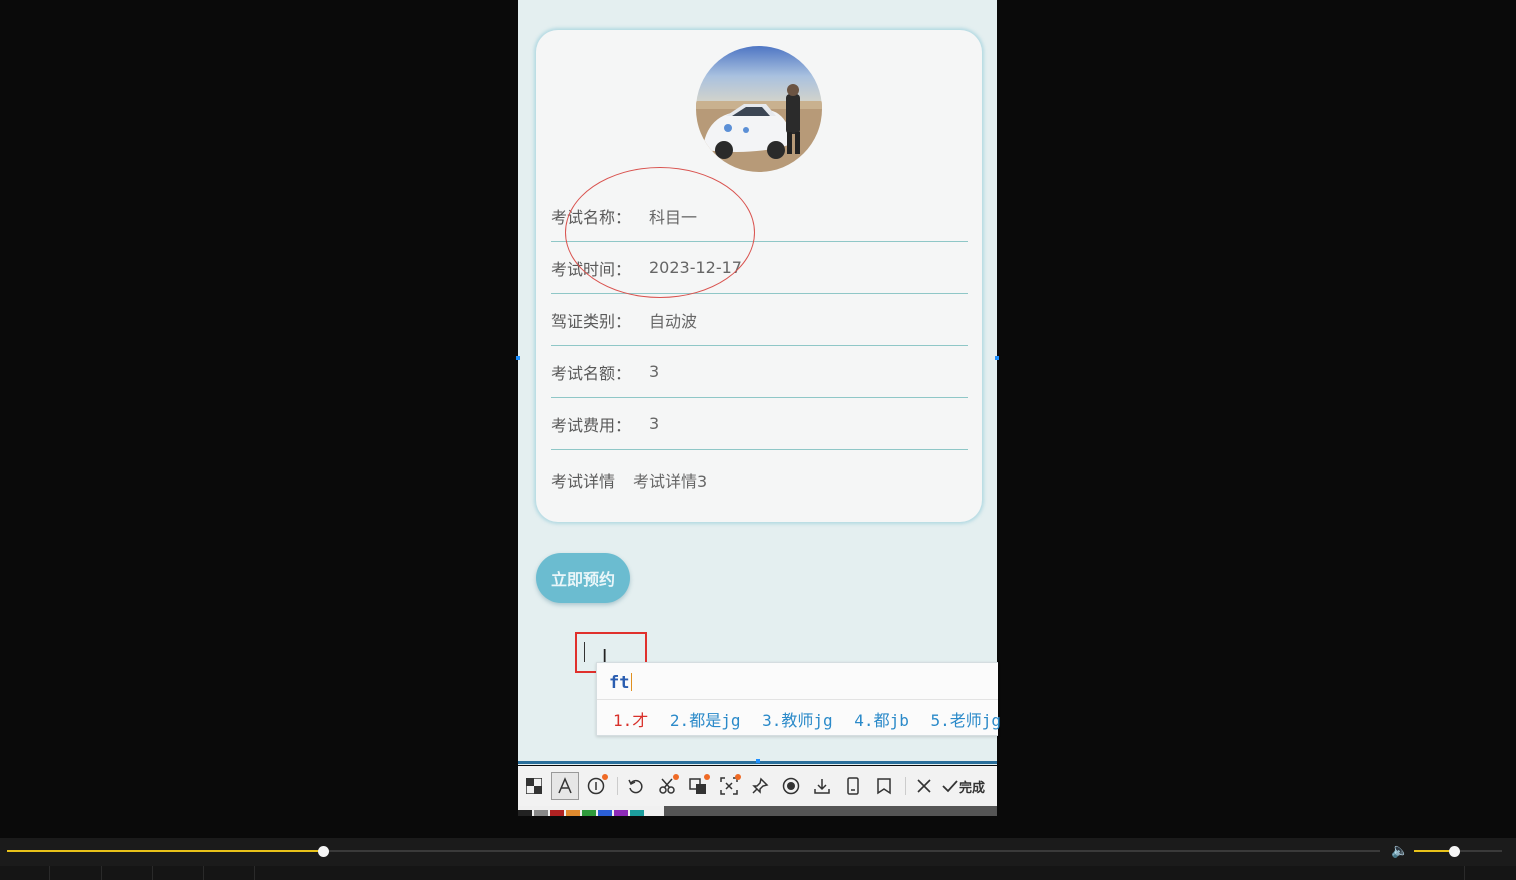 The image size is (1516, 880). I want to click on download-icon, so click(822, 786).